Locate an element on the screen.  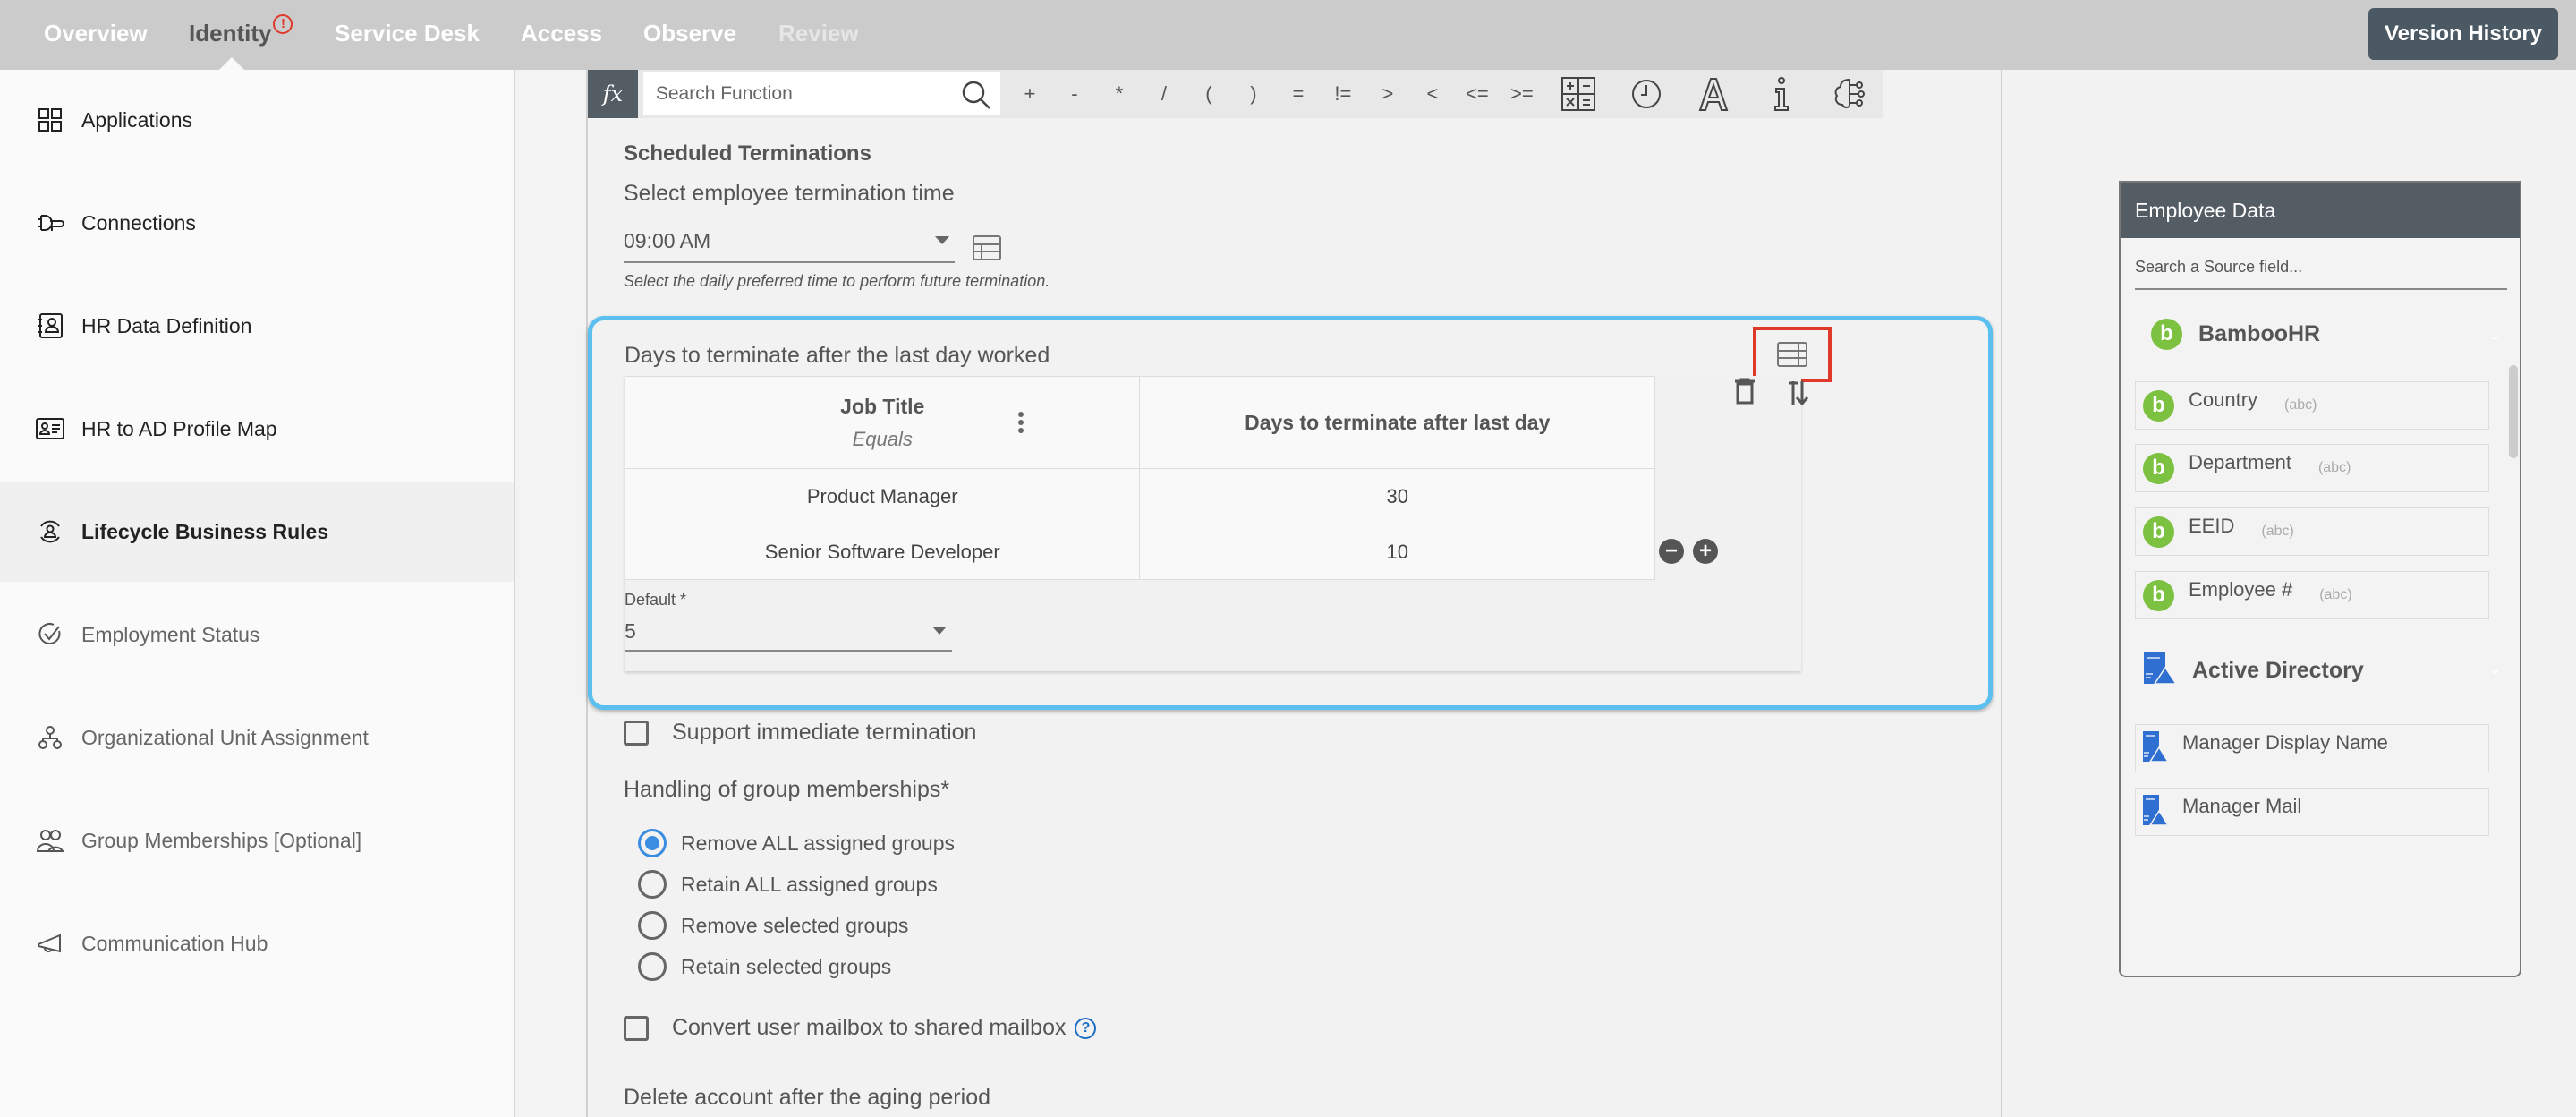
job-title-cell: Product Manager is located at coordinates (882, 496).